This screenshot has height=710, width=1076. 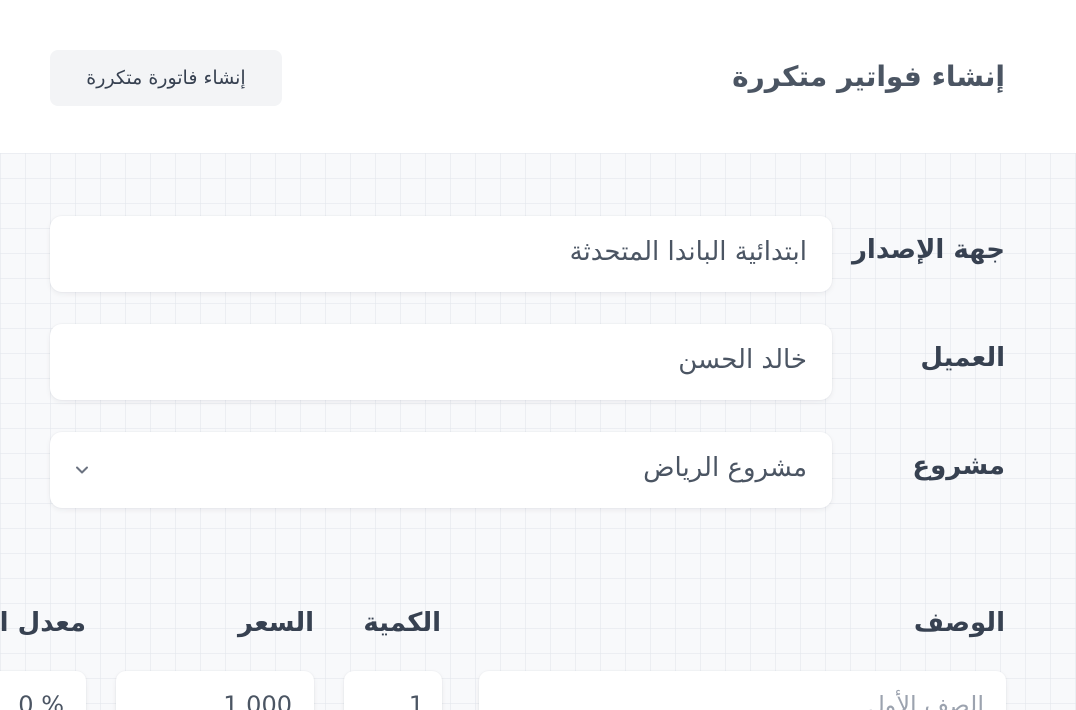 What do you see at coordinates (958, 466) in the screenshot?
I see `project-label: مشروع` at bounding box center [958, 466].